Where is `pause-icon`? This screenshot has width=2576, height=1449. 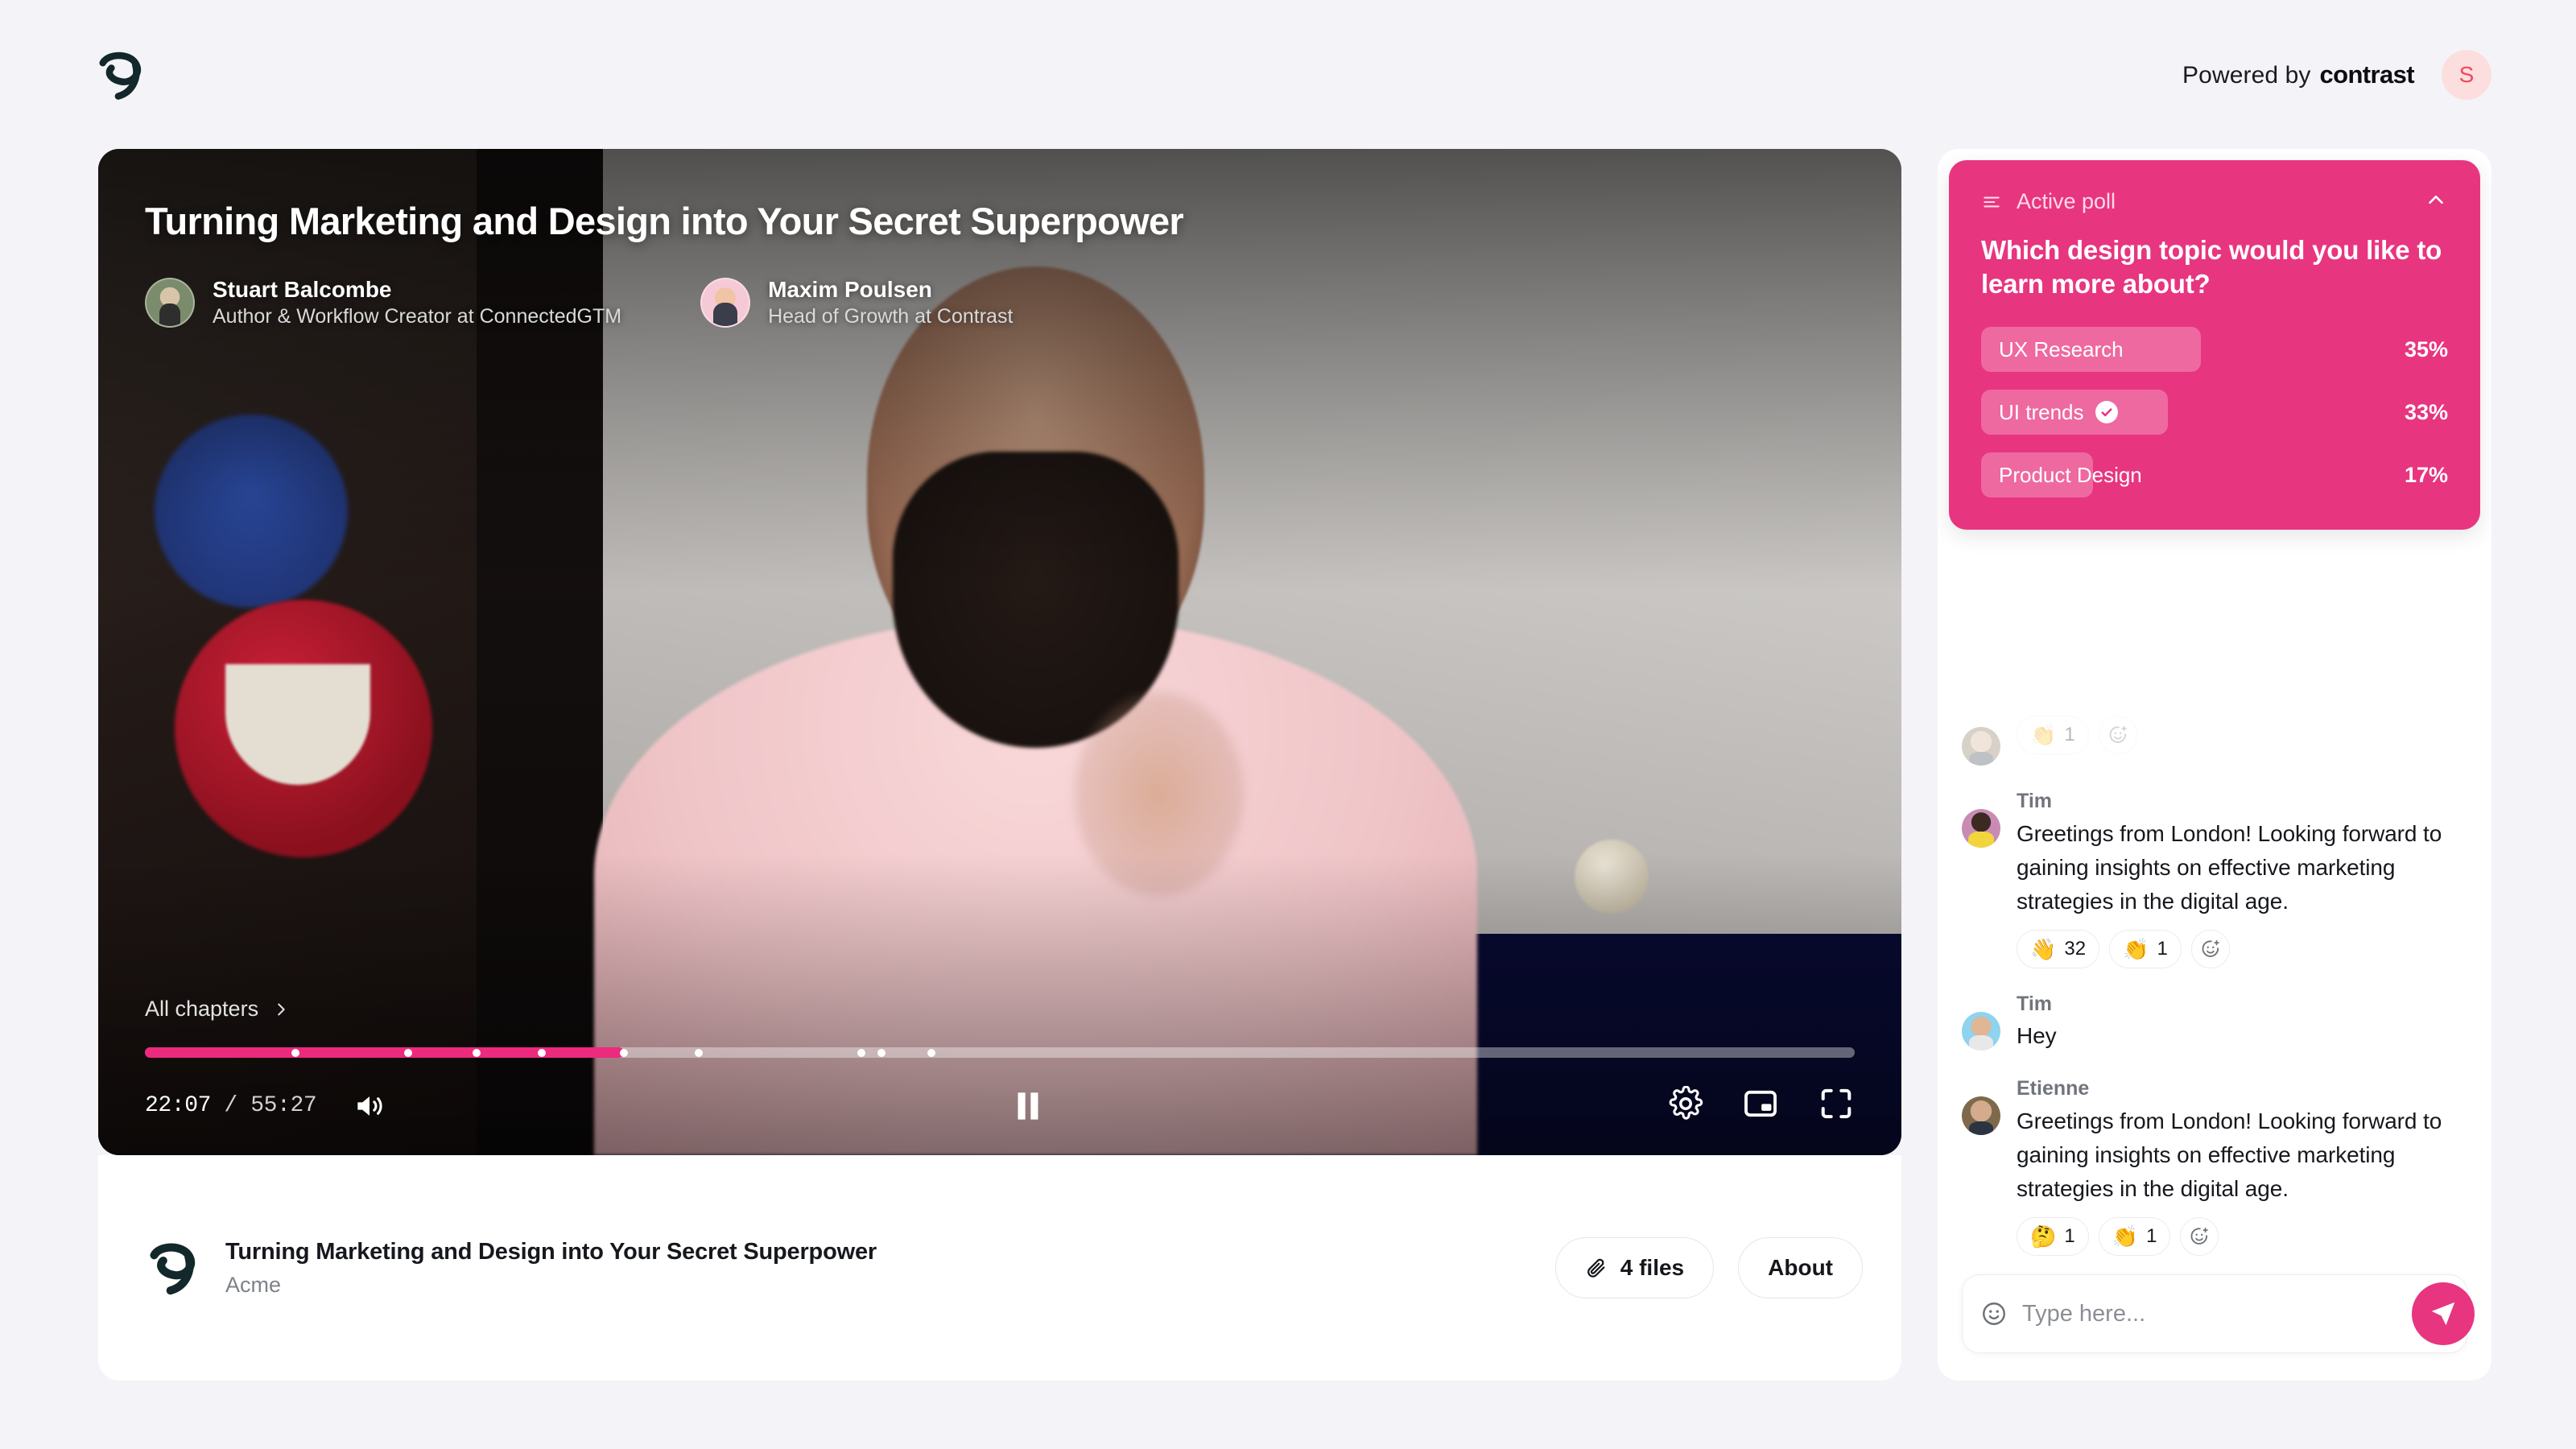
pause-icon is located at coordinates (1028, 1106).